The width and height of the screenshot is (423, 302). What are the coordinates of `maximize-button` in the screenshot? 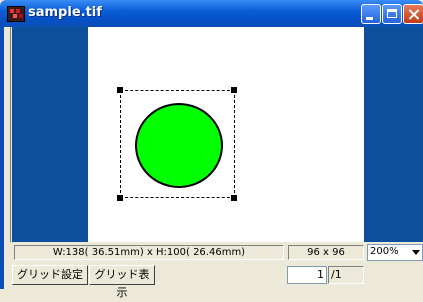 It's located at (392, 14).